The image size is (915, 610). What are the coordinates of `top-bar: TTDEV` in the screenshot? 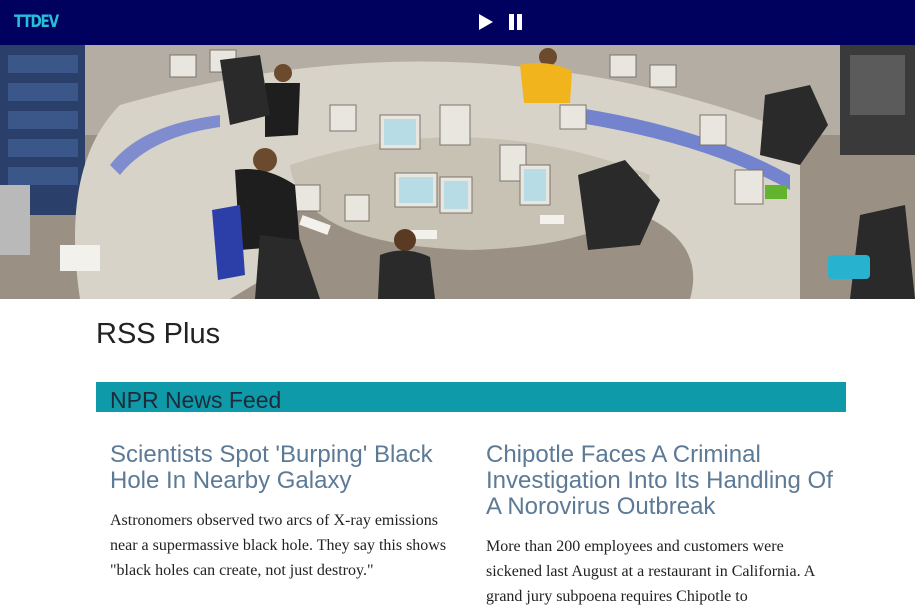 It's located at (457, 22).